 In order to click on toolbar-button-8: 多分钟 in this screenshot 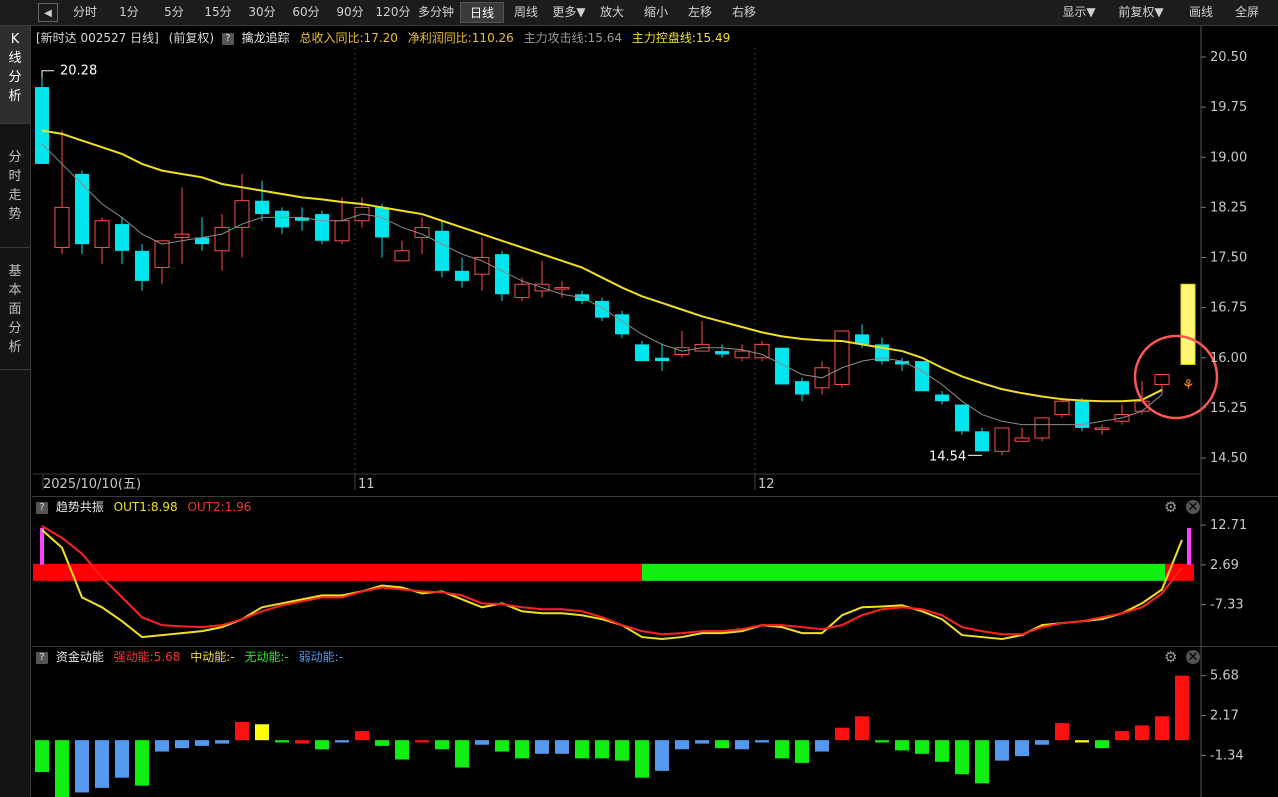, I will do `click(436, 12)`.